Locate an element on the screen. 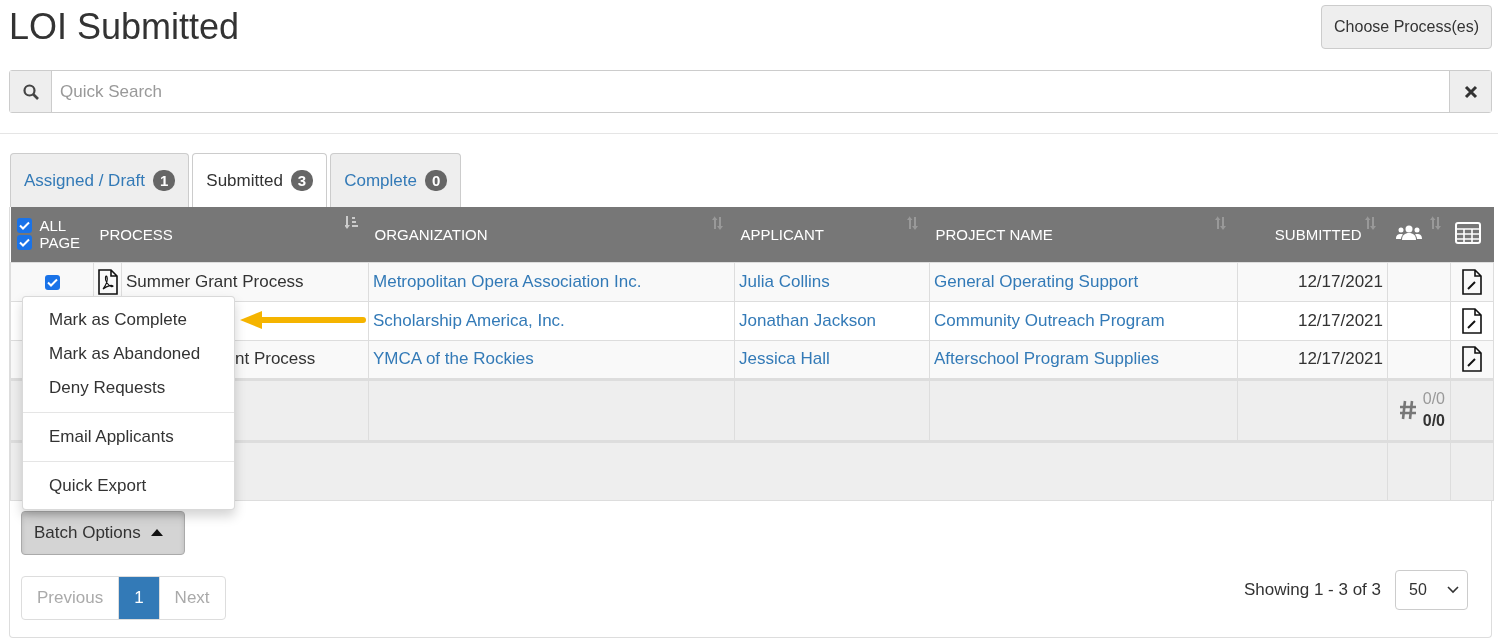 Image resolution: width=1498 pixels, height=642 pixels. tab: Complete 0 is located at coordinates (396, 180).